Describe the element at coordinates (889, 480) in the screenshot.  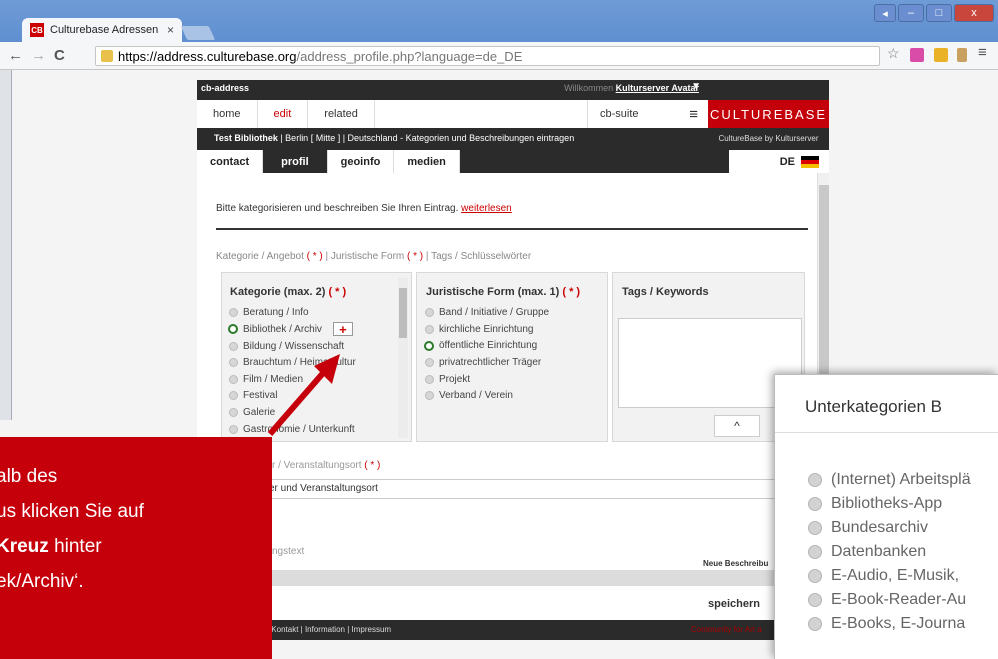
I see `subcategory-option: (Internet) Arbeitsplä` at that location.